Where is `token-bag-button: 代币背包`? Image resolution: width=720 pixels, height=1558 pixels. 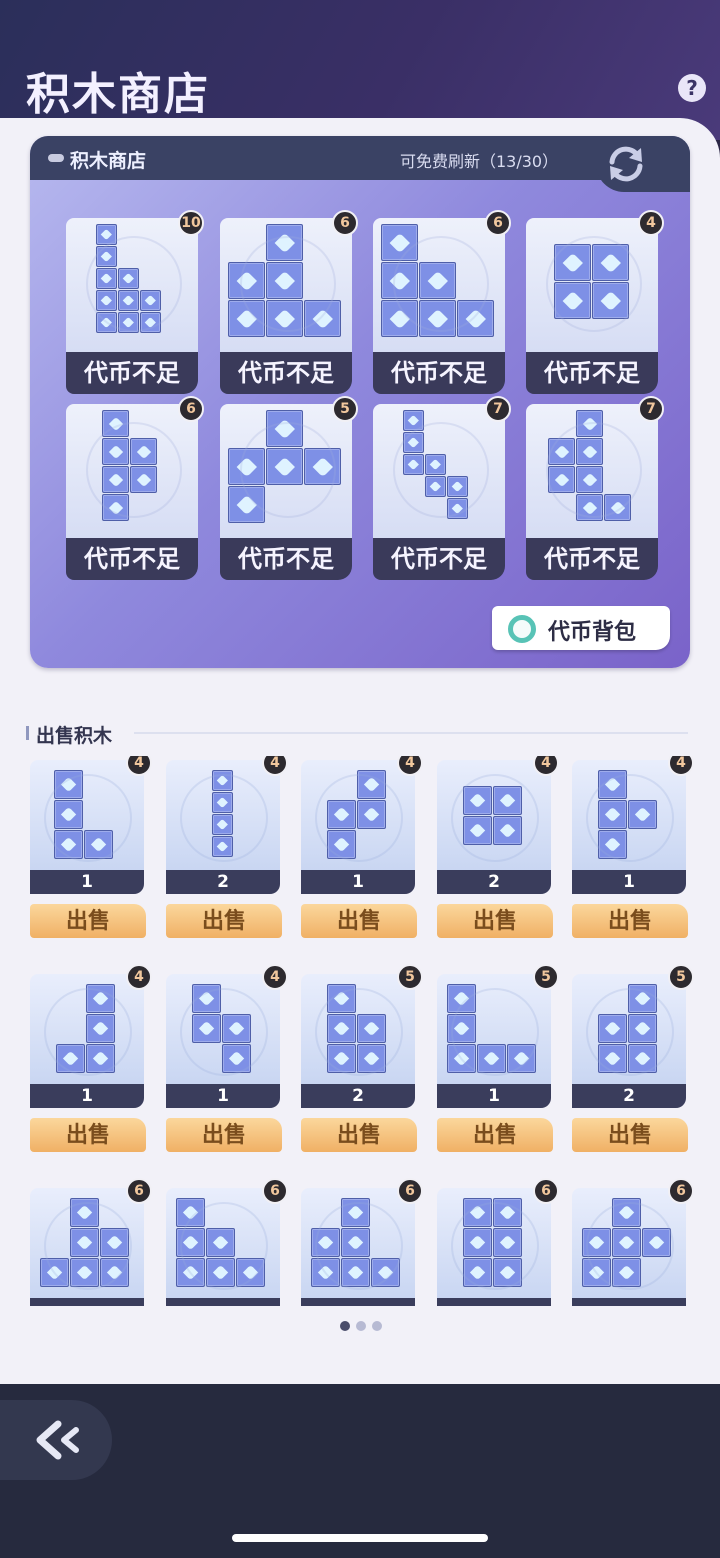
token-bag-button: 代币背包 is located at coordinates (581, 628).